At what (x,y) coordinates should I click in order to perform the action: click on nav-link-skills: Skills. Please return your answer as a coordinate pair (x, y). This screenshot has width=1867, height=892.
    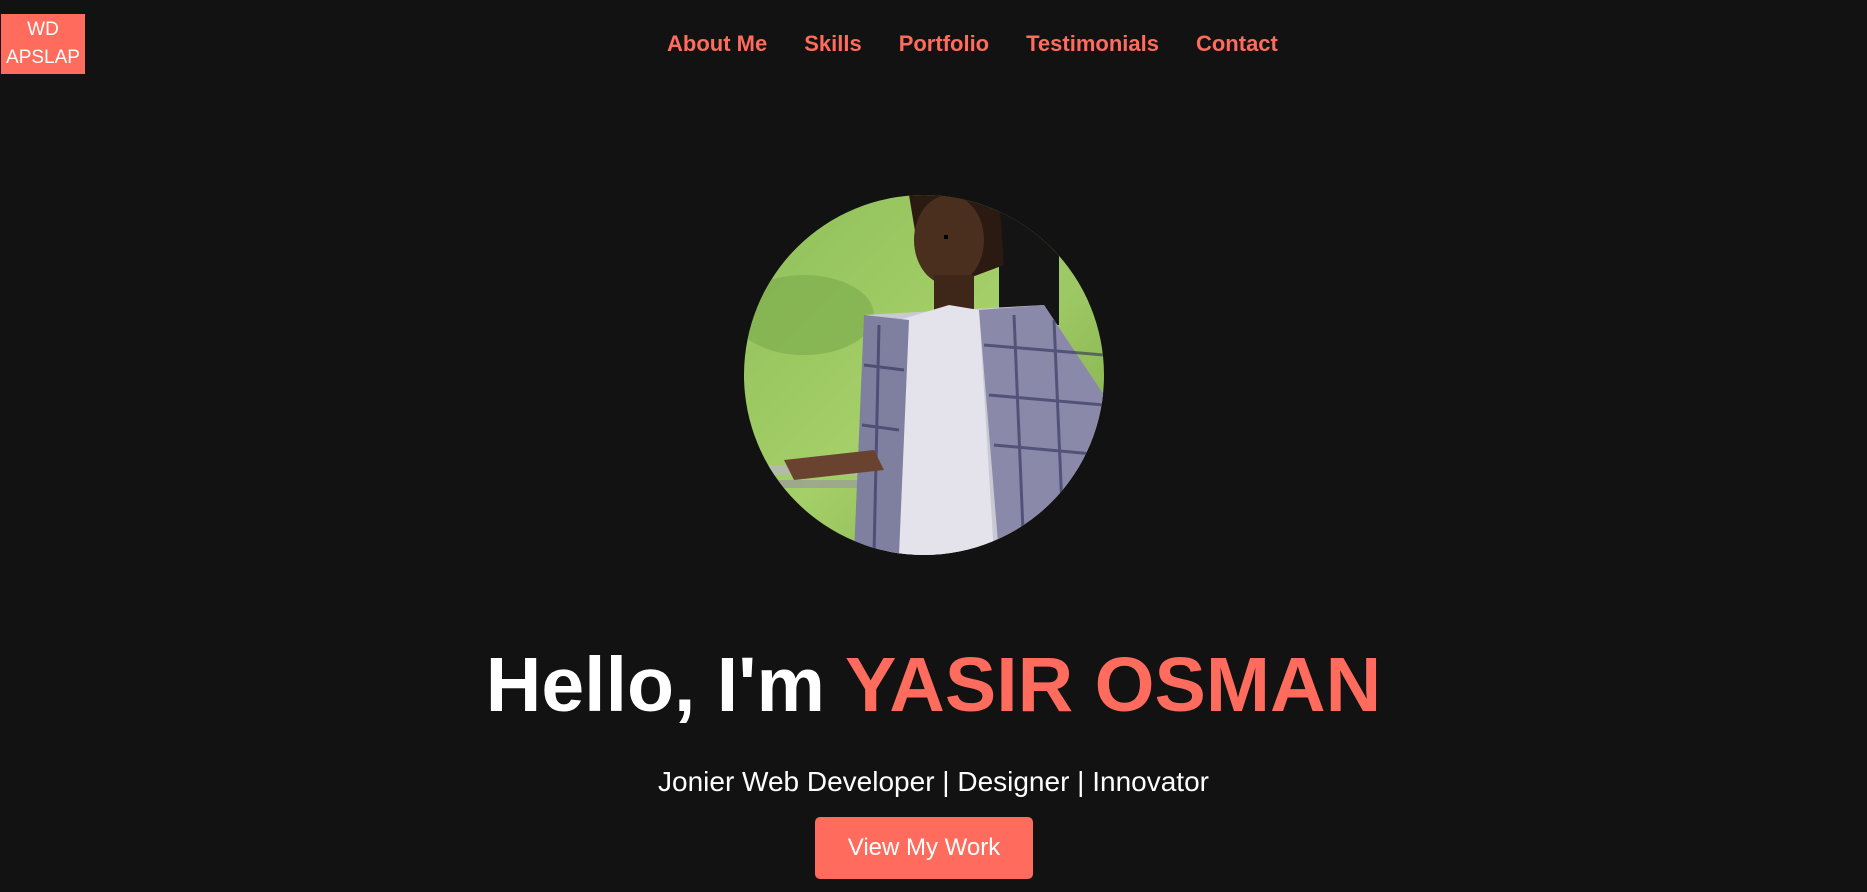
    Looking at the image, I should click on (832, 44).